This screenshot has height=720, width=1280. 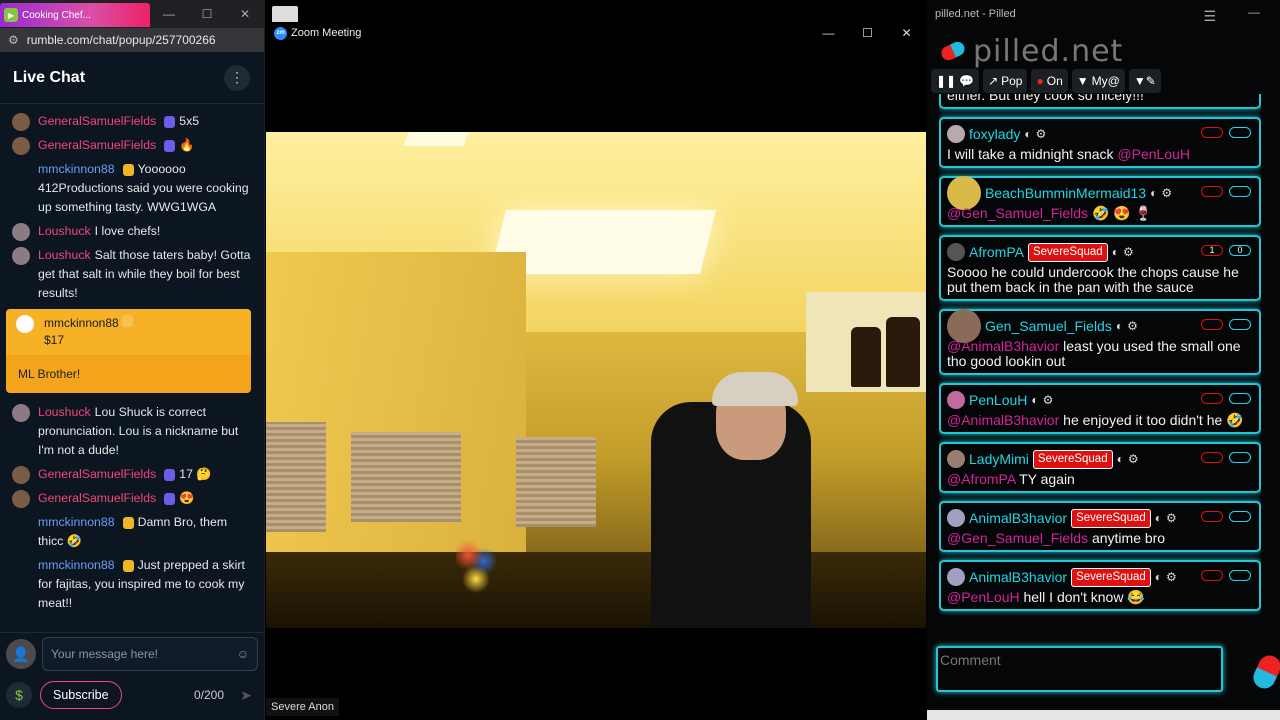 What do you see at coordinates (208, 695) in the screenshot?
I see `char-count: 0/200` at bounding box center [208, 695].